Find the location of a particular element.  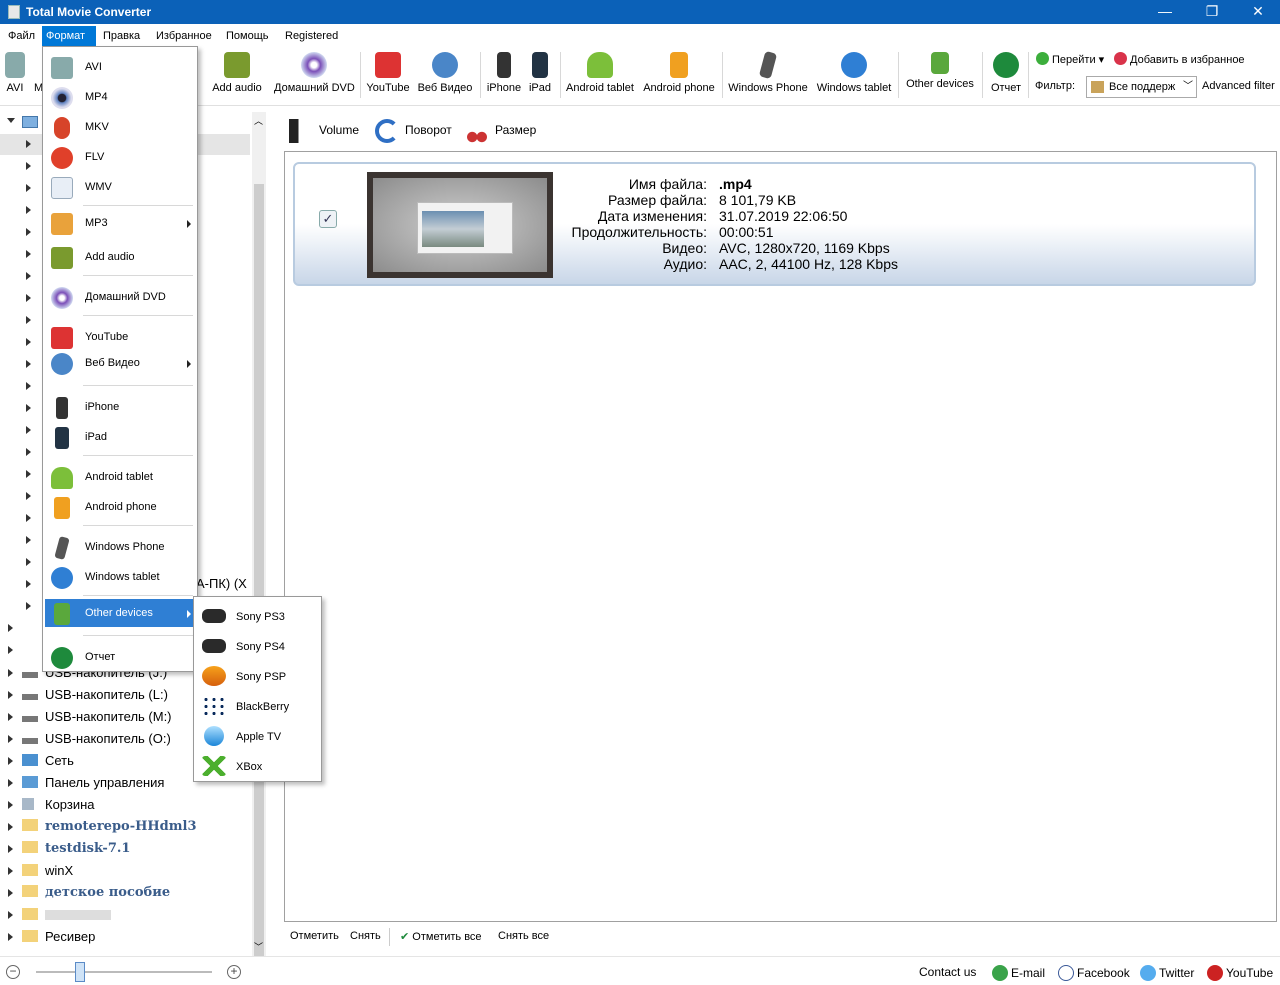

contact-us-link: Contact us is located at coordinates (947, 972).